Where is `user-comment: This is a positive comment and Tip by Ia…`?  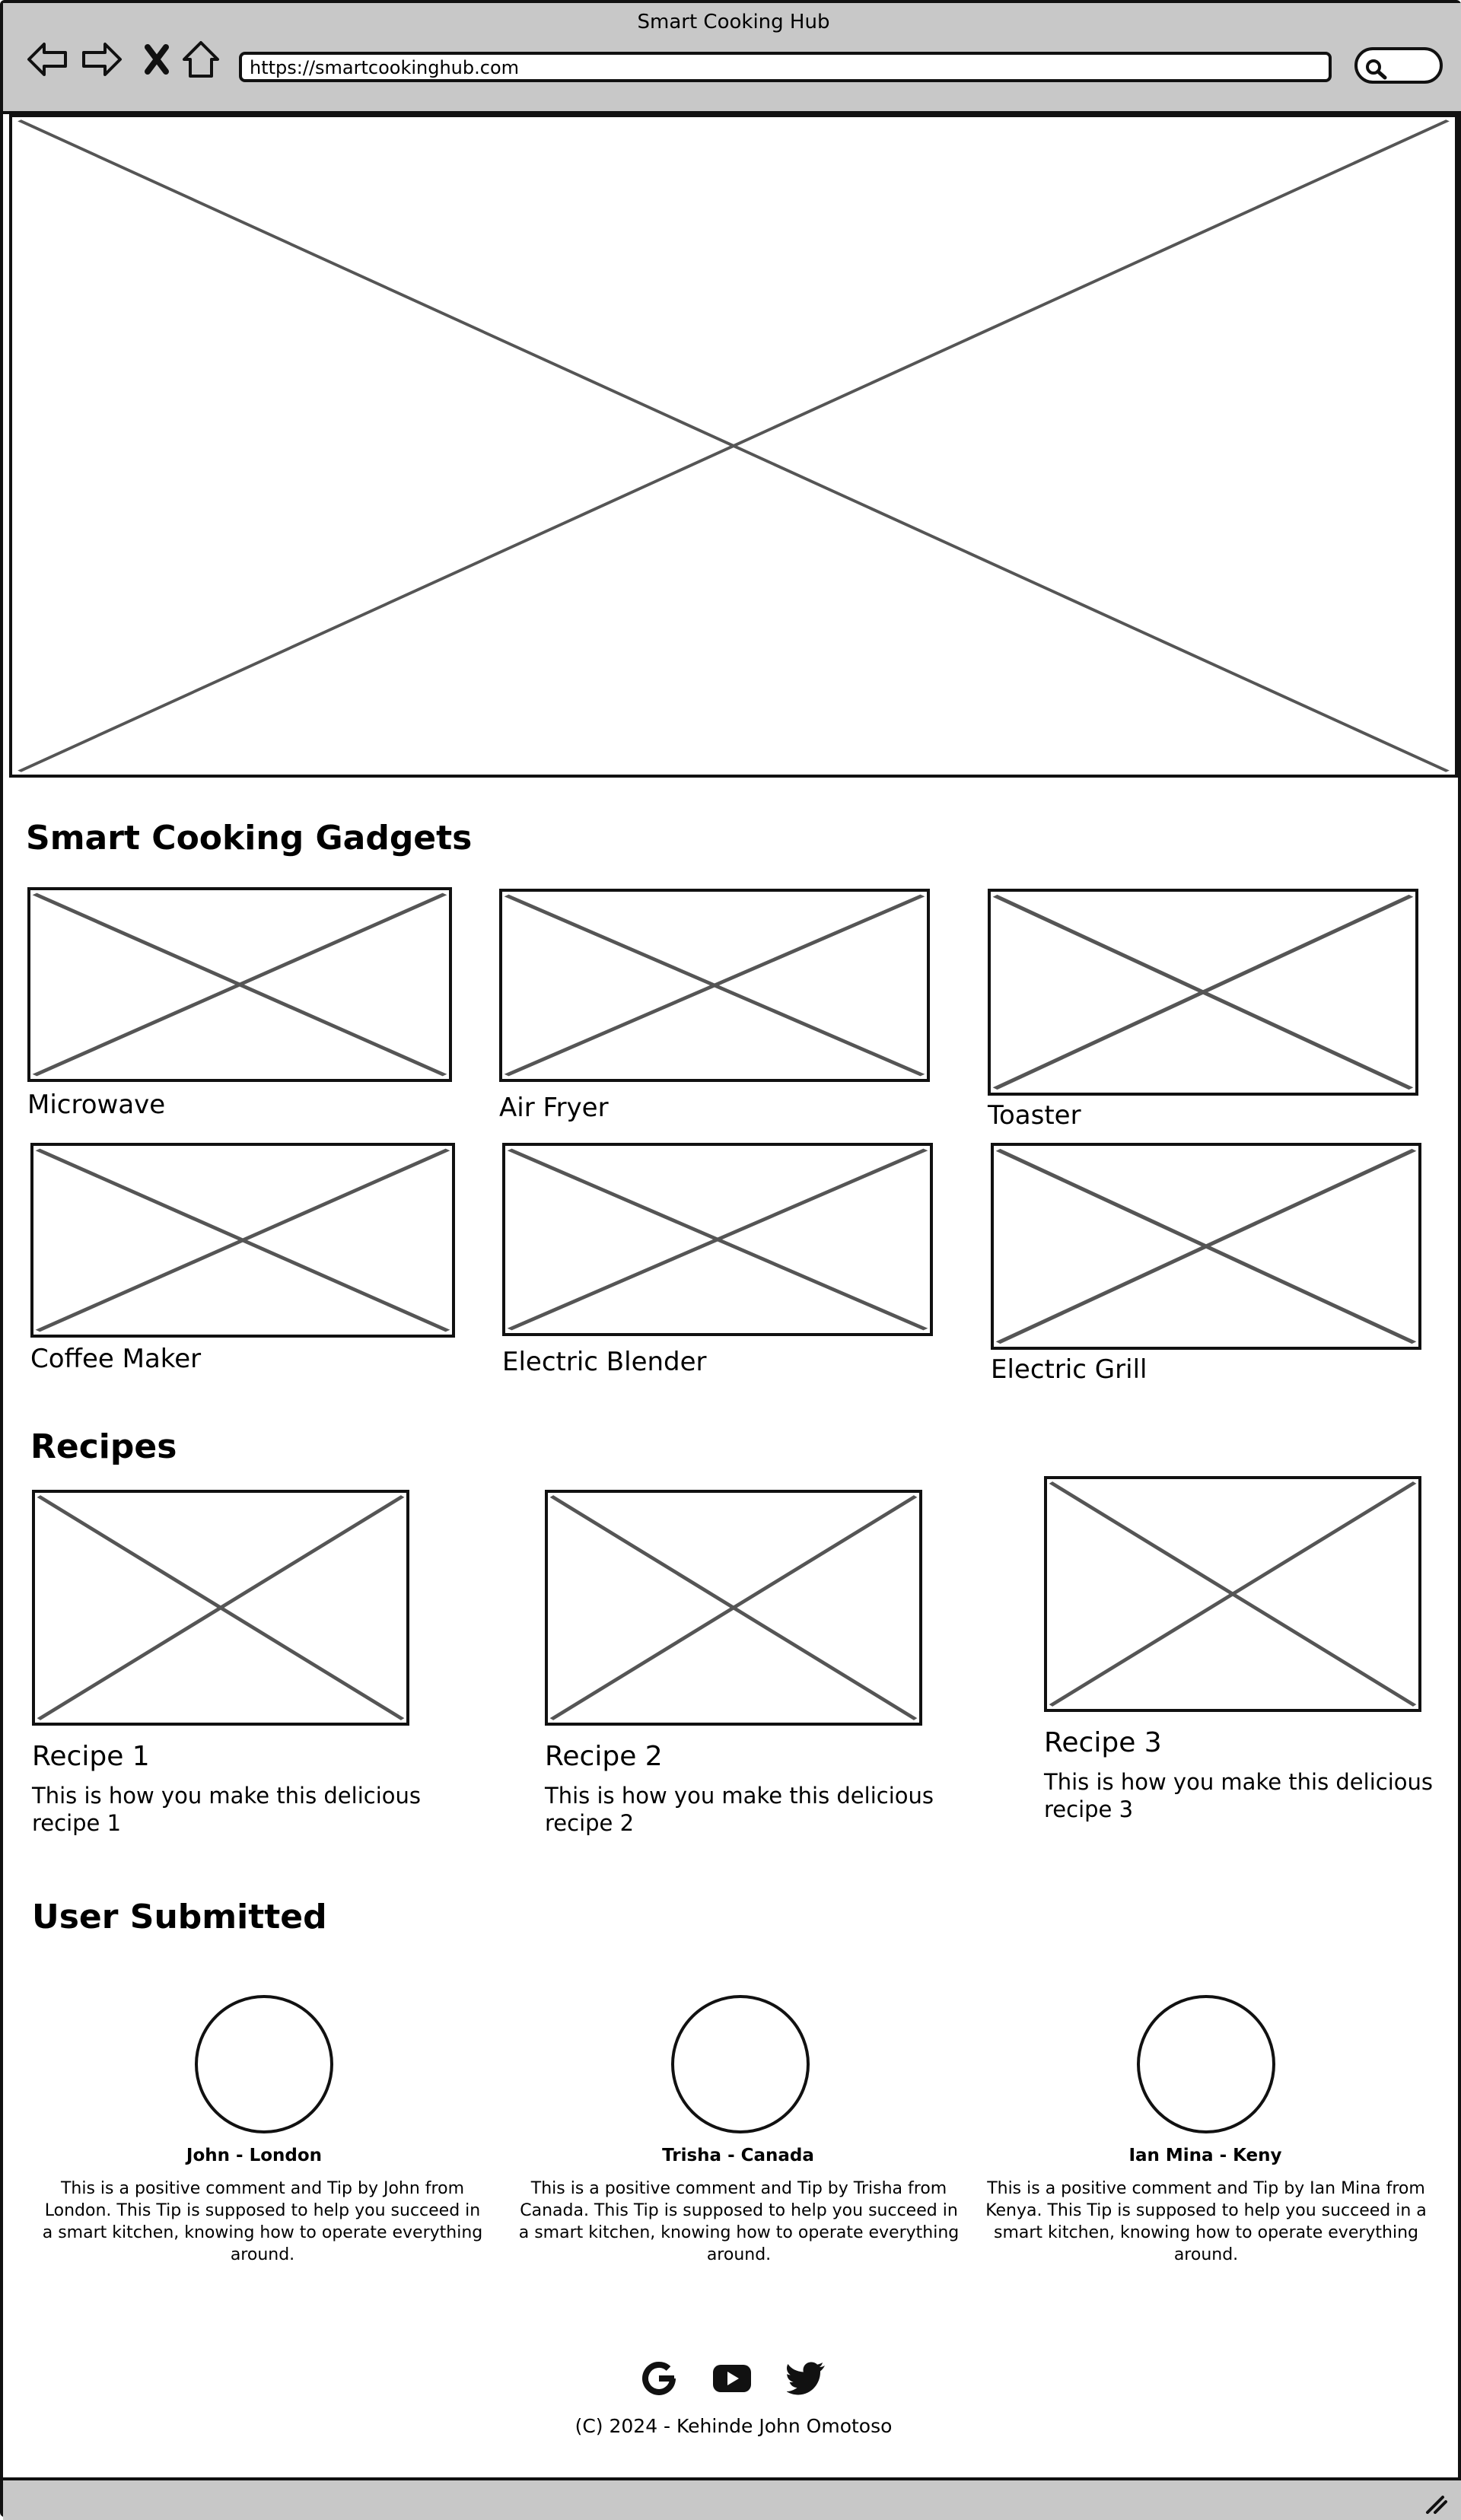
user-comment: This is a positive comment and Tip by Ia… is located at coordinates (1206, 2221).